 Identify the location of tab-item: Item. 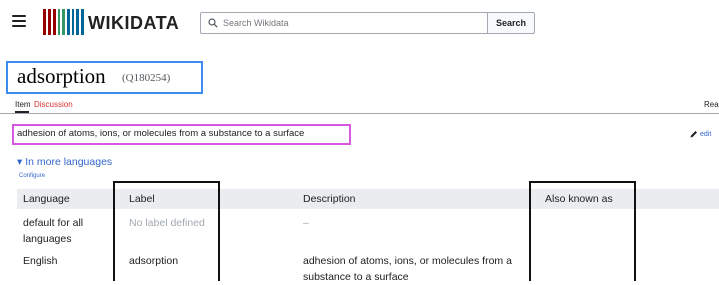
(23, 104).